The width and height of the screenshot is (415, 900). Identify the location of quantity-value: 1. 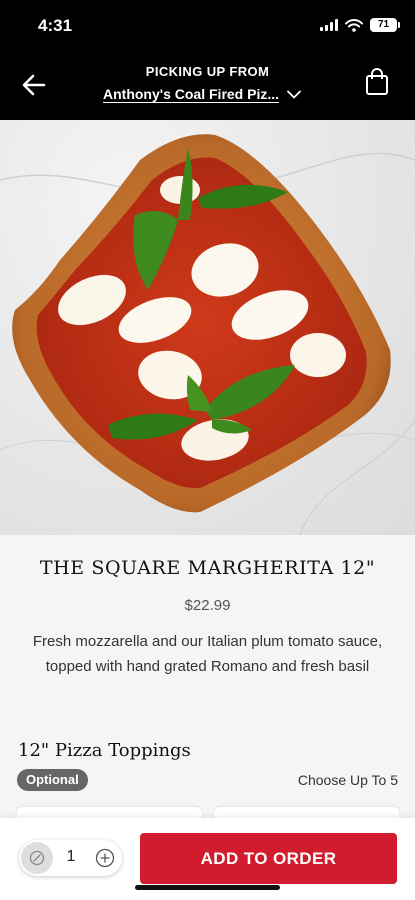
(71, 856).